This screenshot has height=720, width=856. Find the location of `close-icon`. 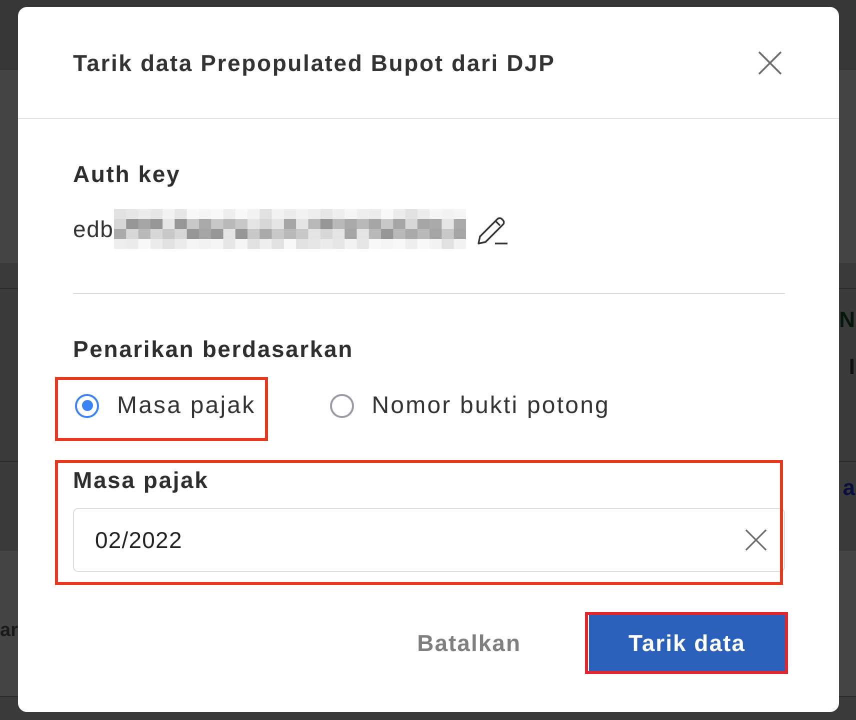

close-icon is located at coordinates (770, 62).